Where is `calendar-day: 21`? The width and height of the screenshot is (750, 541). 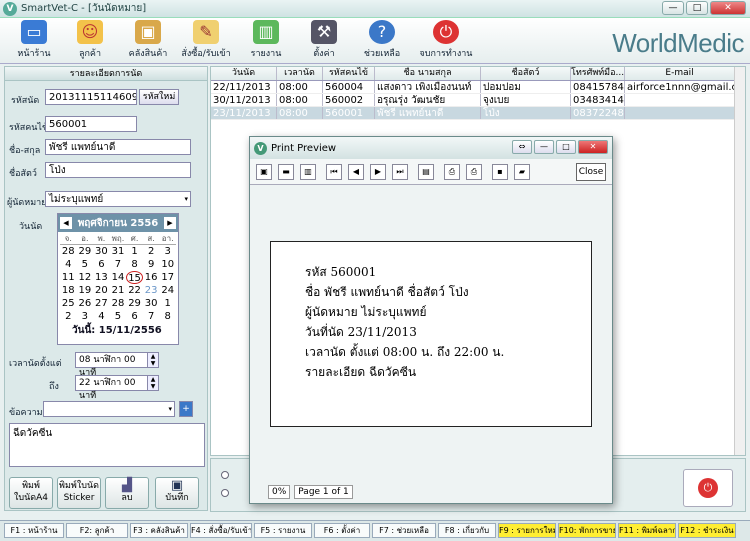
calendar-day: 21 is located at coordinates (118, 290).